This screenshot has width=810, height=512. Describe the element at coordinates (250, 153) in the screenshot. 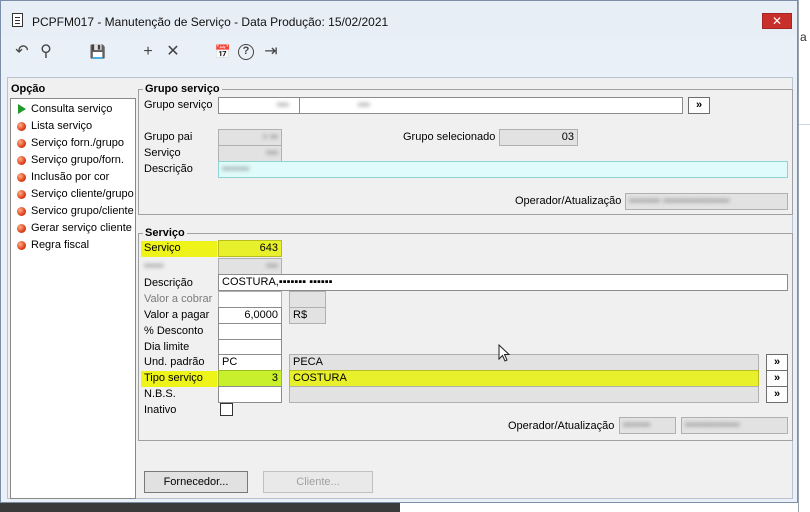

I see `grupo-servico-value-field: ▪▪▪` at that location.